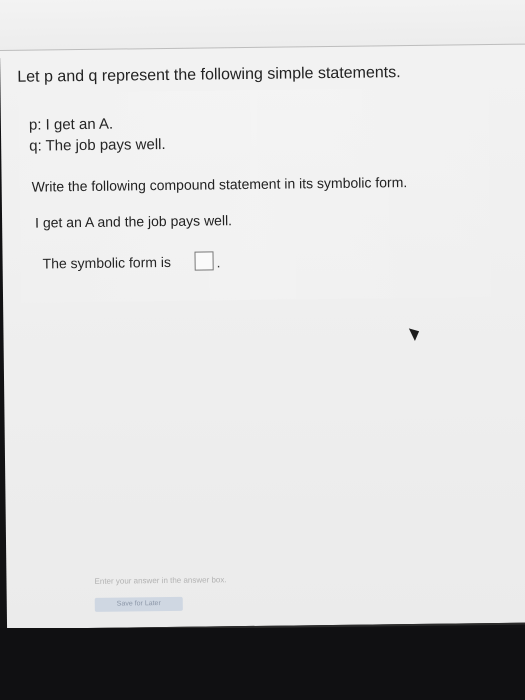  Describe the element at coordinates (138, 604) in the screenshot. I see `save-for-later-button: Save for Later` at that location.